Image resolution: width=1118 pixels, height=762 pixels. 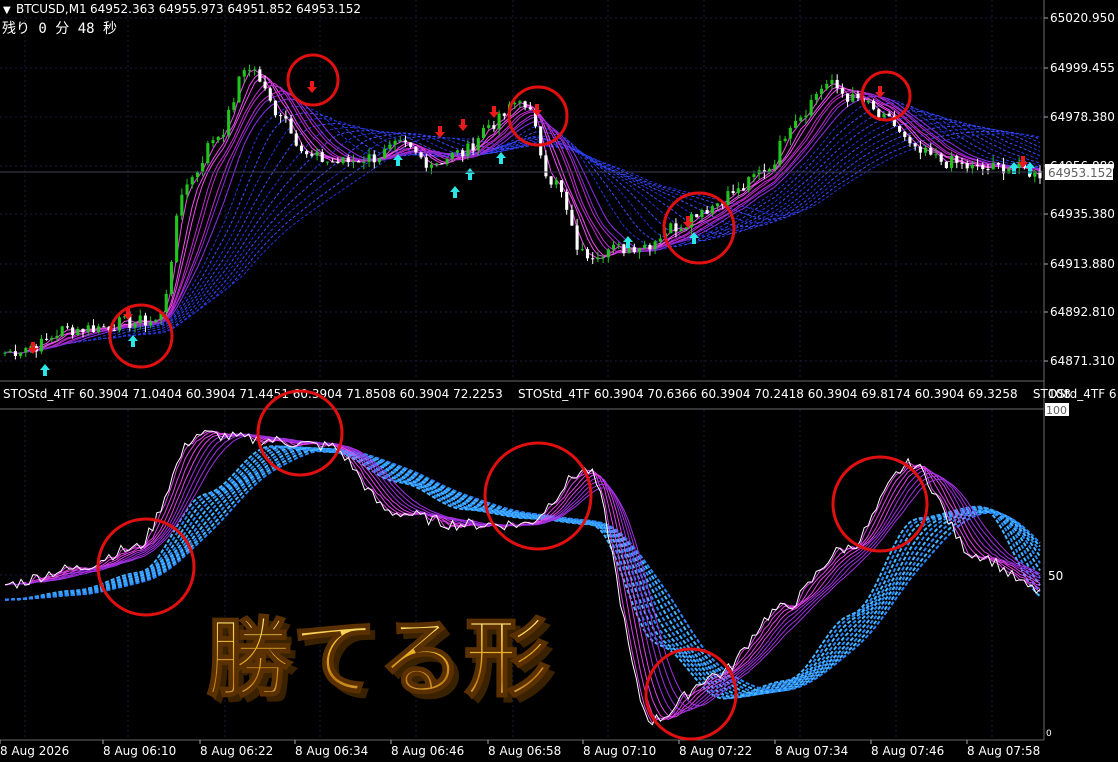 What do you see at coordinates (1055, 576) in the screenshot?
I see `osc-axis-50: 50` at bounding box center [1055, 576].